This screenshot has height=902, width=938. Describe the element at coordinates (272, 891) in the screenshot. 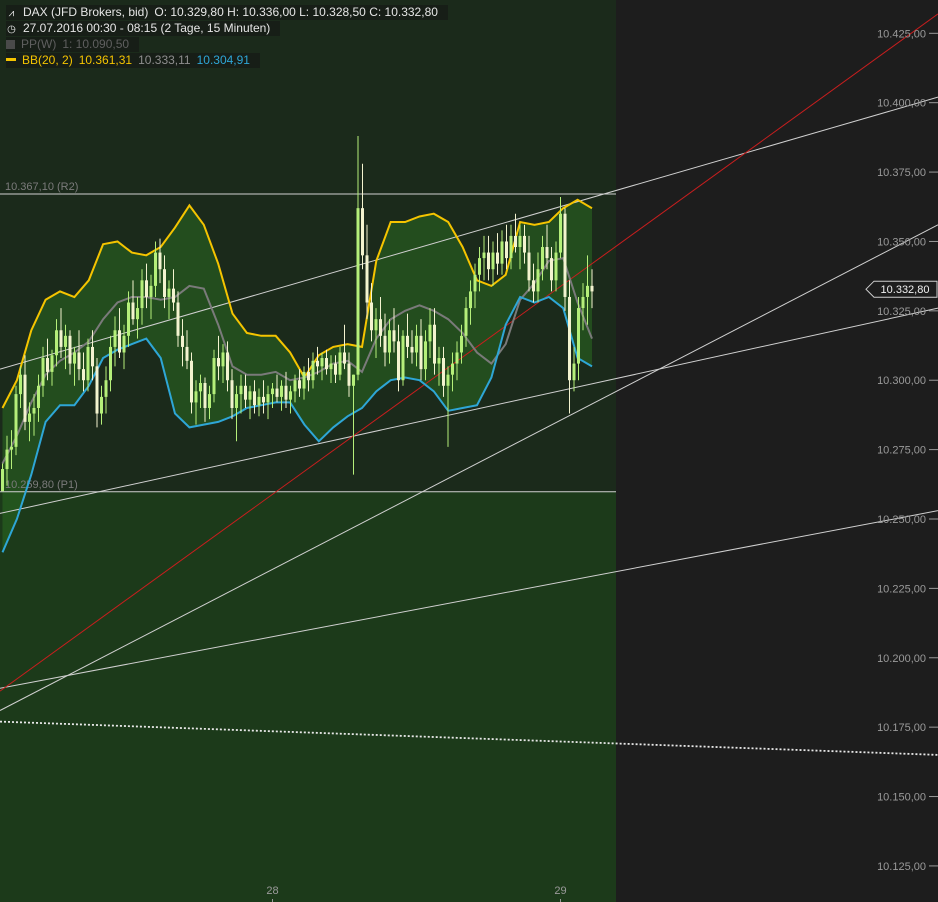

I see `x-tick-label: 28` at that location.